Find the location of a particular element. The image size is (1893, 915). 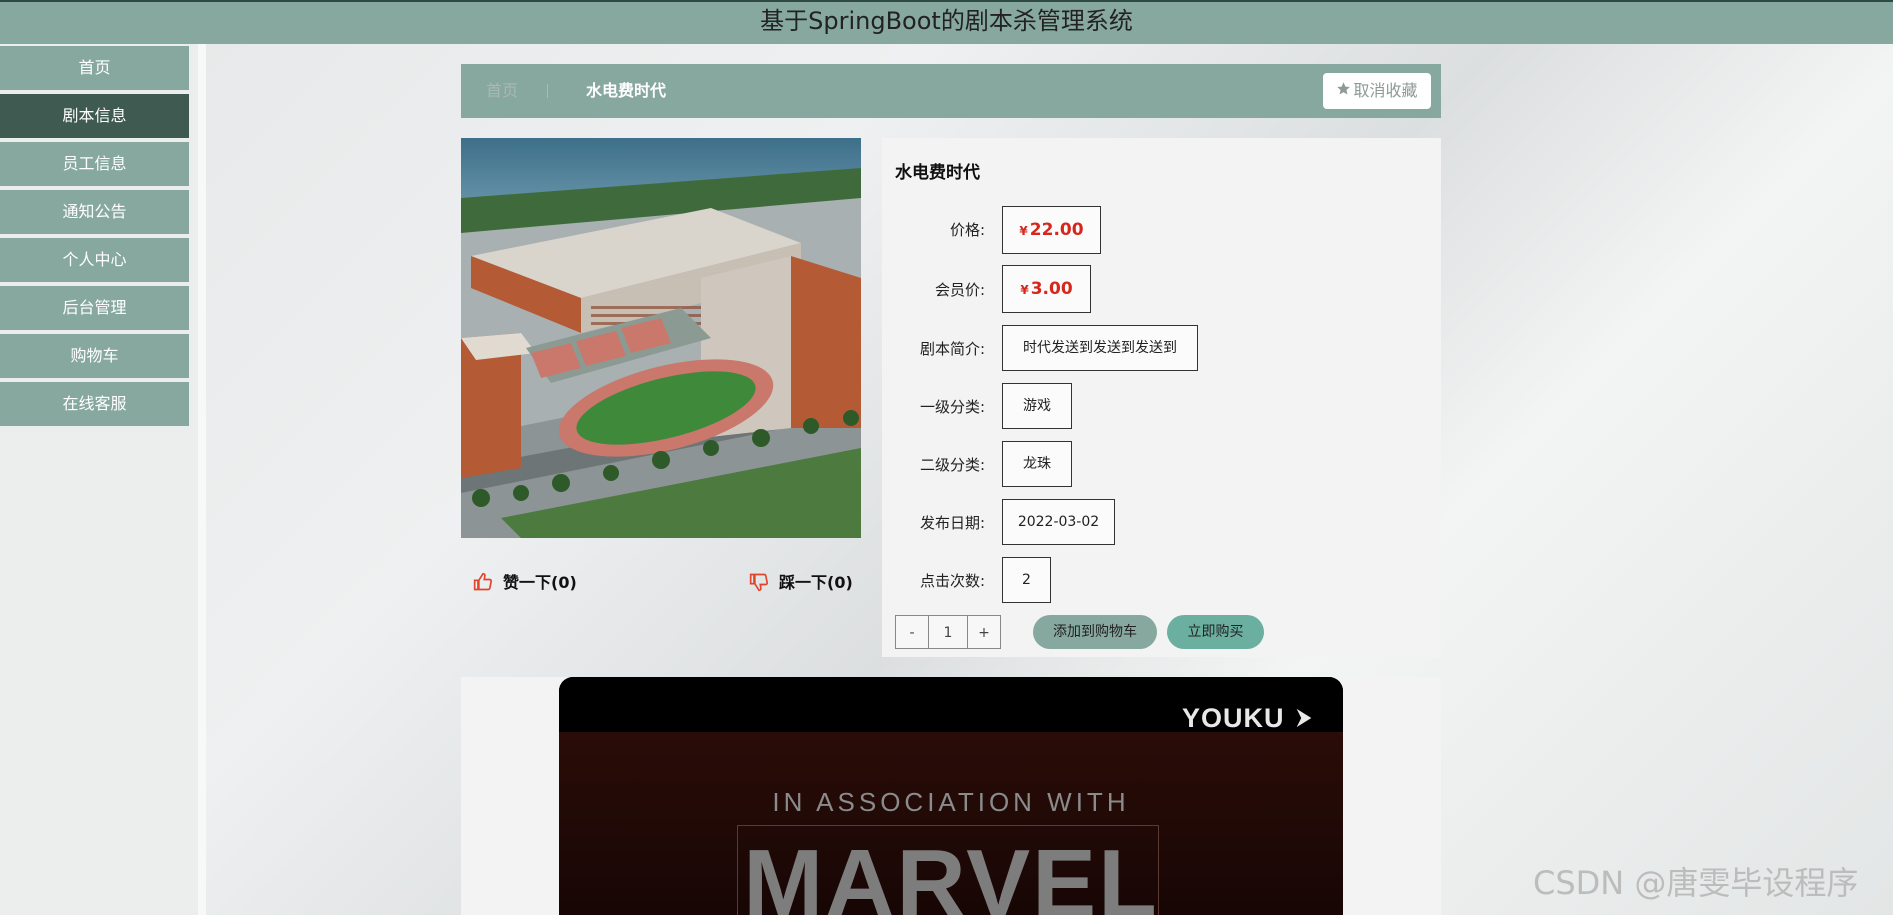

publish-date-value: 2022-03-02 is located at coordinates (1058, 522).